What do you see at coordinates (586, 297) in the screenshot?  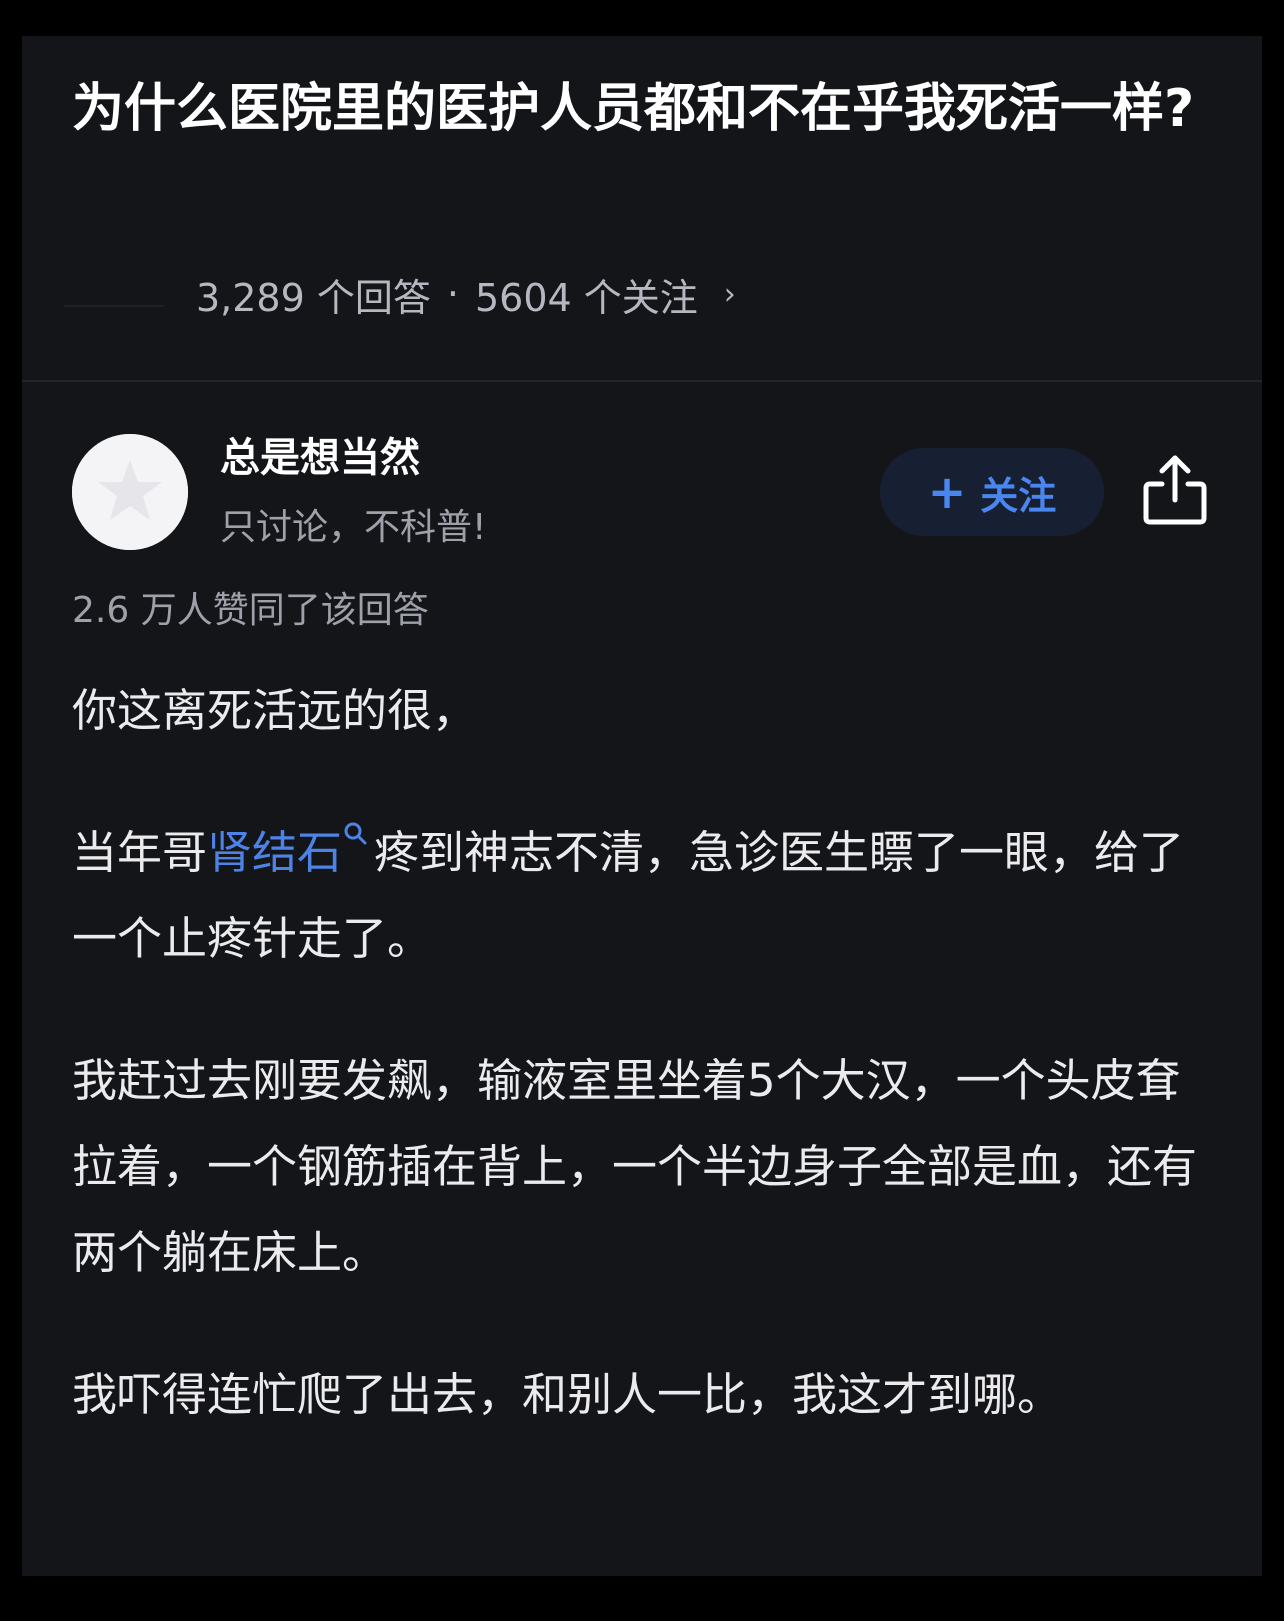 I see `followers-count: 5604 个关注` at bounding box center [586, 297].